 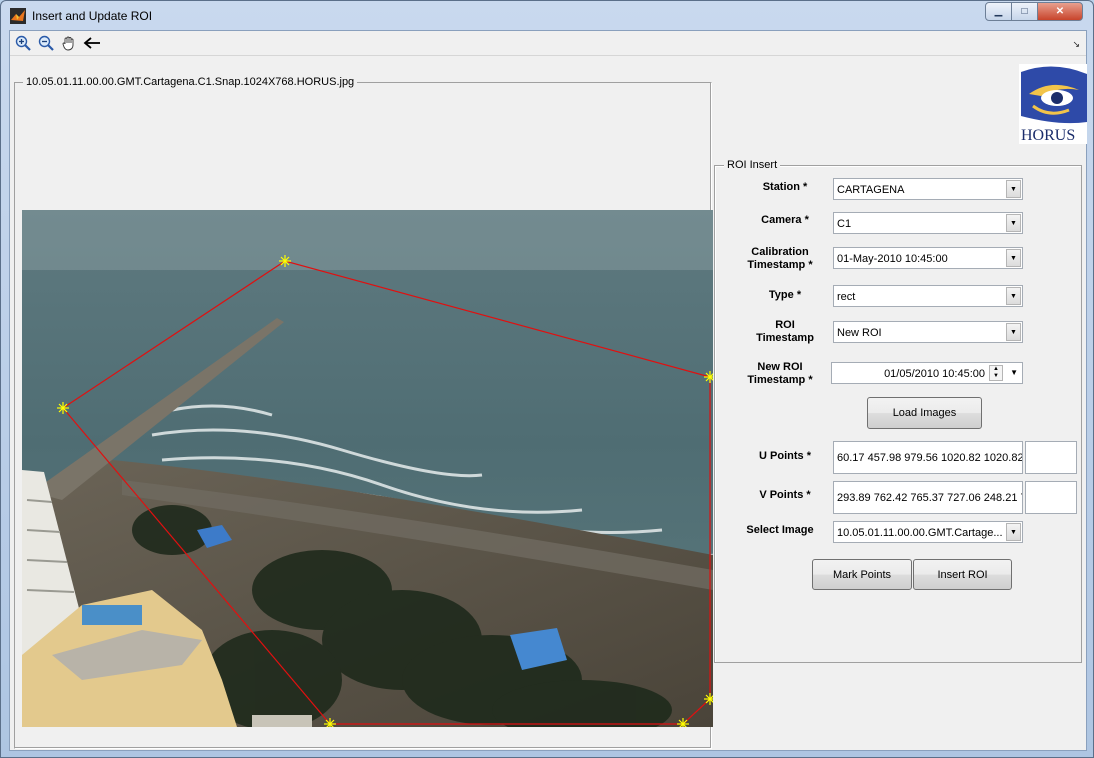 What do you see at coordinates (928, 296) in the screenshot?
I see `type-select: rect ▼` at bounding box center [928, 296].